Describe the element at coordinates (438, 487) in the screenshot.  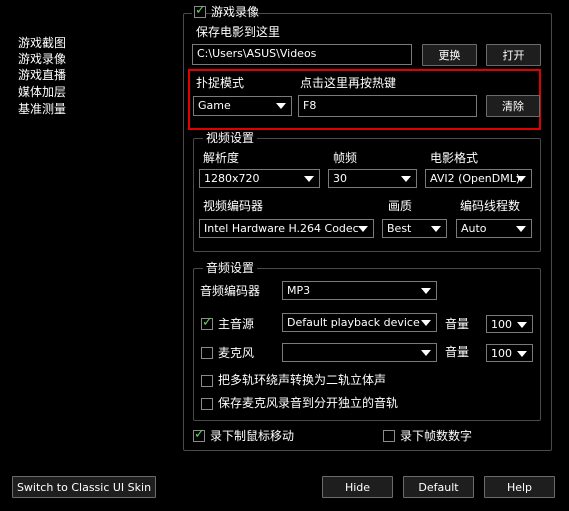
I see `default-button: Default` at that location.